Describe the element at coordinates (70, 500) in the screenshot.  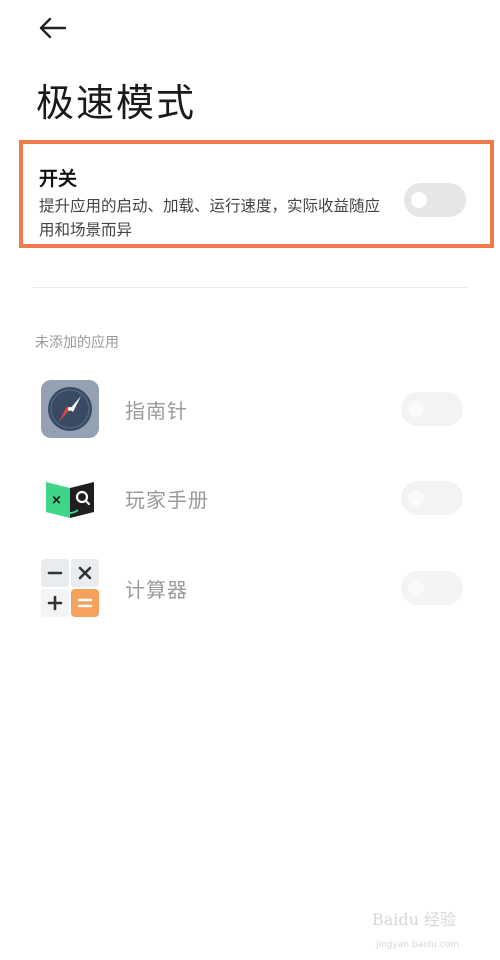
I see `player-handbook-icon: ×` at that location.